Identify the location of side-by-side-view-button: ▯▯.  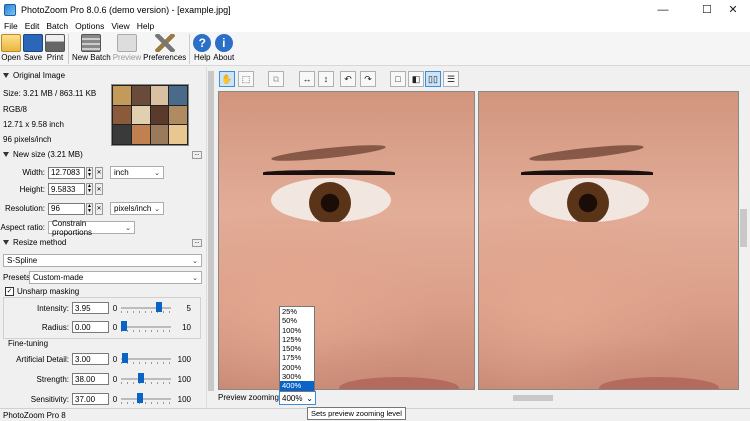
(433, 79).